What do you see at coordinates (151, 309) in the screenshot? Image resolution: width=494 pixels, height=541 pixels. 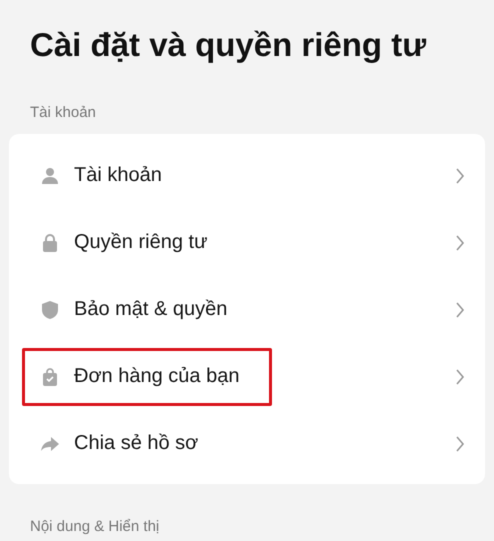 I see `row-label: Bảo mật & quyền` at bounding box center [151, 309].